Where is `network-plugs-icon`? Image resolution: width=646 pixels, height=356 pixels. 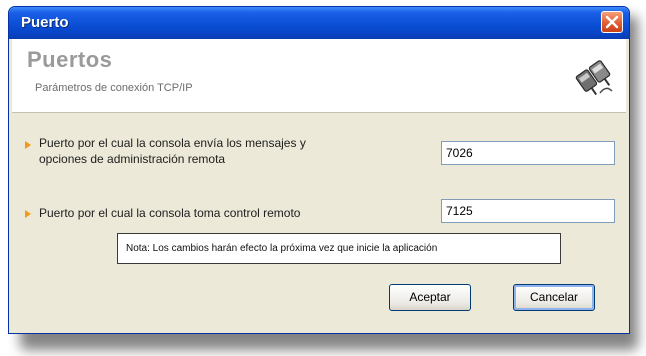
network-plugs-icon is located at coordinates (594, 78).